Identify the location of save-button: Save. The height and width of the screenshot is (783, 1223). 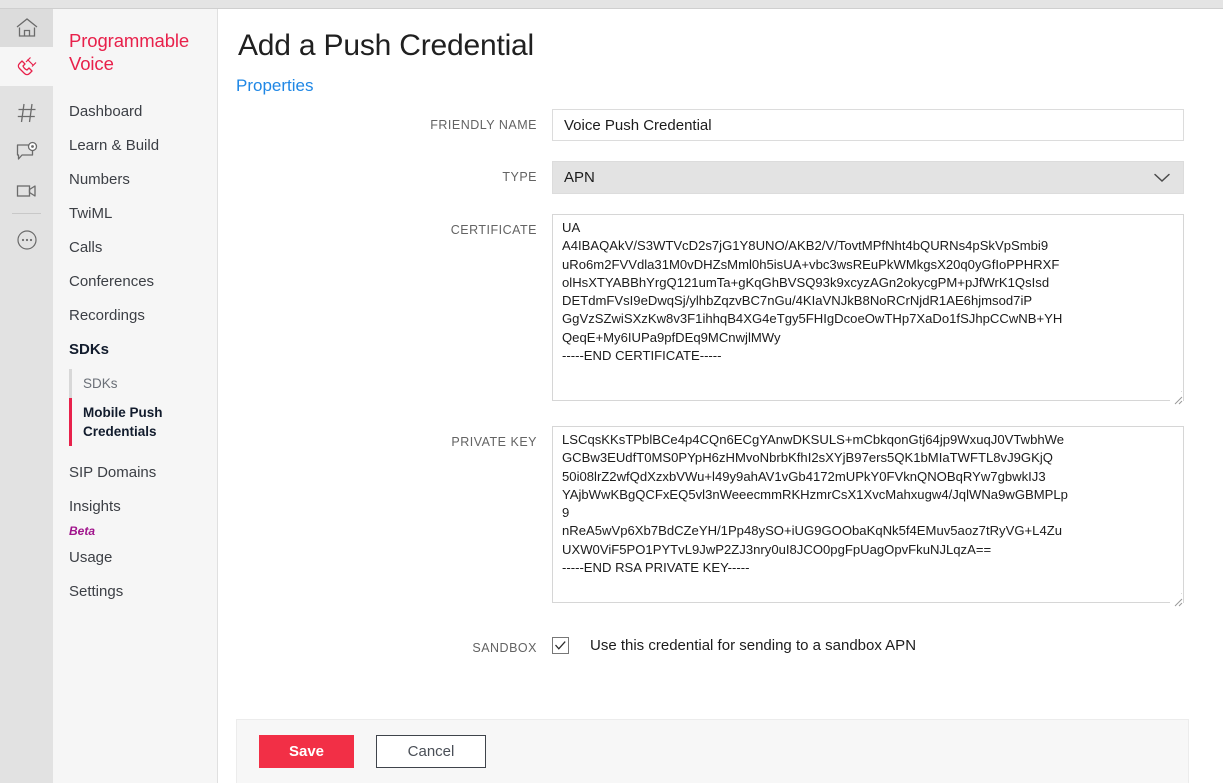
(306, 751).